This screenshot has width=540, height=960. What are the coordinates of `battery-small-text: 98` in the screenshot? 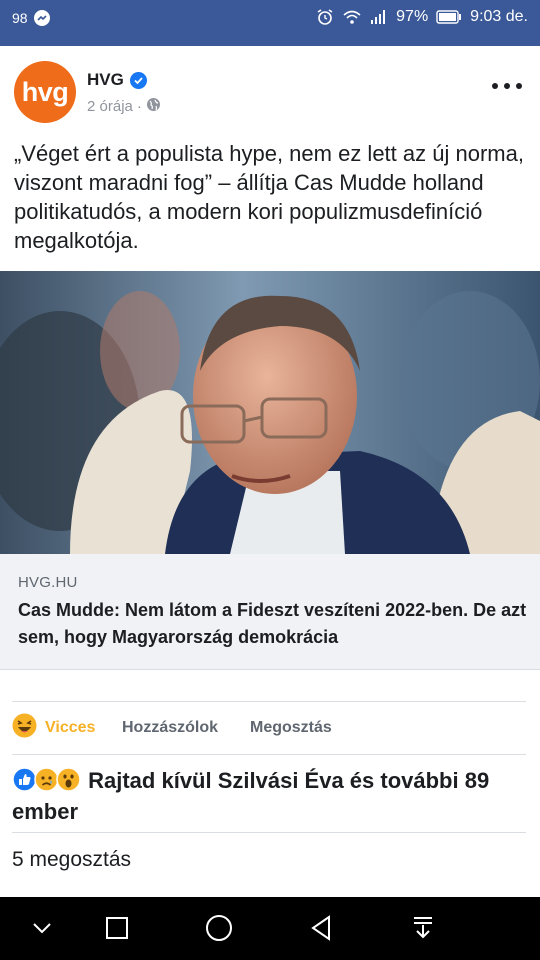 It's located at (20, 18).